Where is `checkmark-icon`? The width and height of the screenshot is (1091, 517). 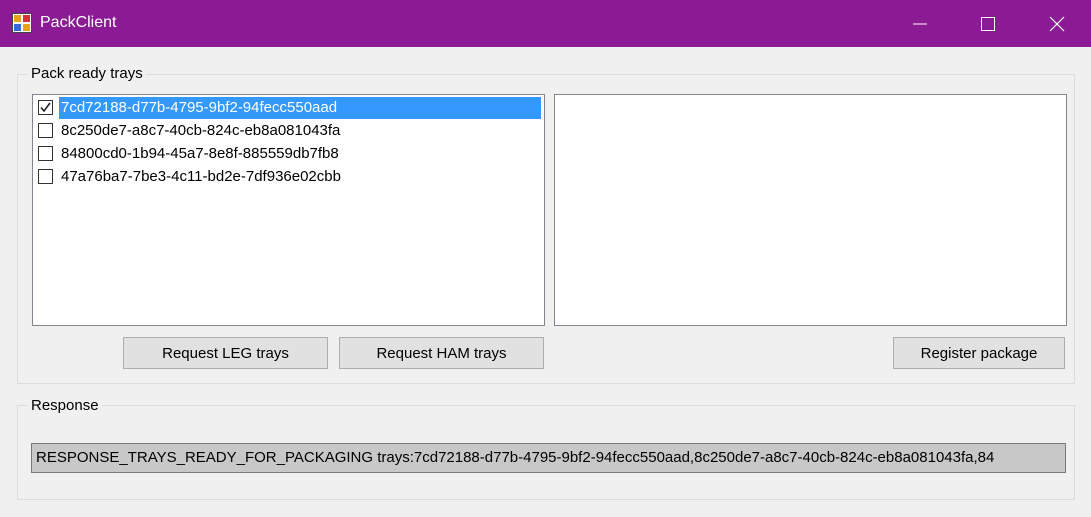 checkmark-icon is located at coordinates (45, 107).